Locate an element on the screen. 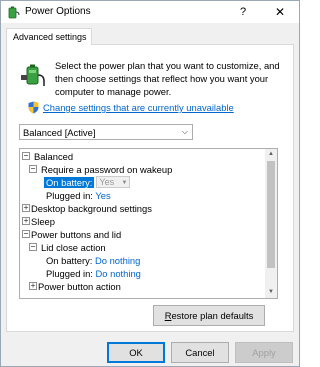 This screenshot has height=367, width=320. cancel-button: Cancel is located at coordinates (200, 352).